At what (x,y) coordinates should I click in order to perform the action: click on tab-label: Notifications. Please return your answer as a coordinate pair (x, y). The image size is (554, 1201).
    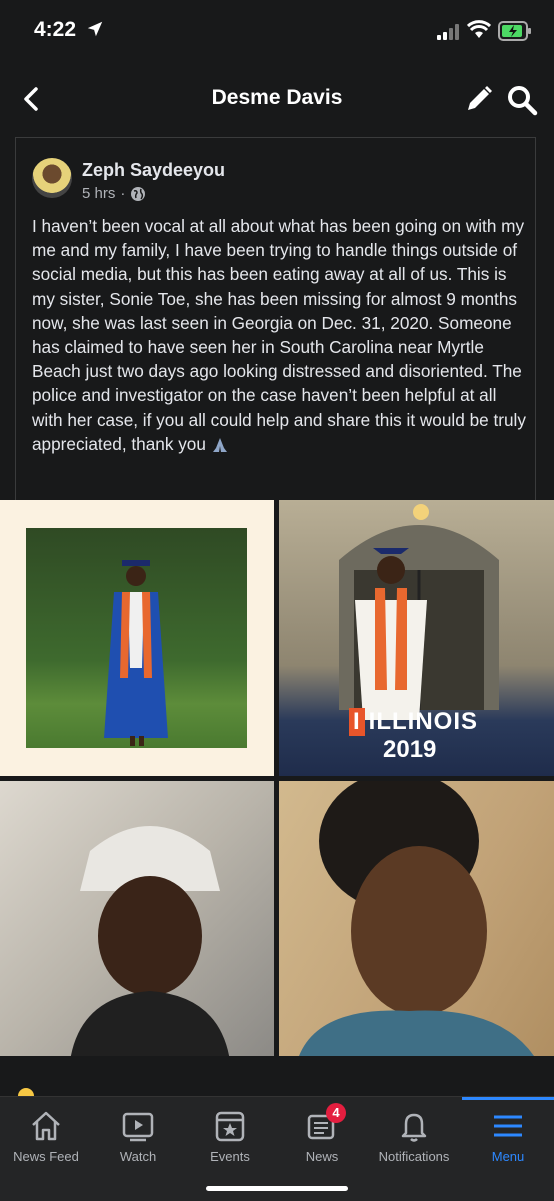
    Looking at the image, I should click on (414, 1156).